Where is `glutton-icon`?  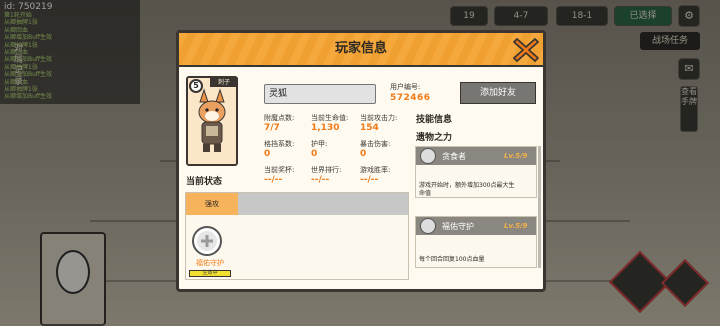
glutton-icon is located at coordinates (428, 156).